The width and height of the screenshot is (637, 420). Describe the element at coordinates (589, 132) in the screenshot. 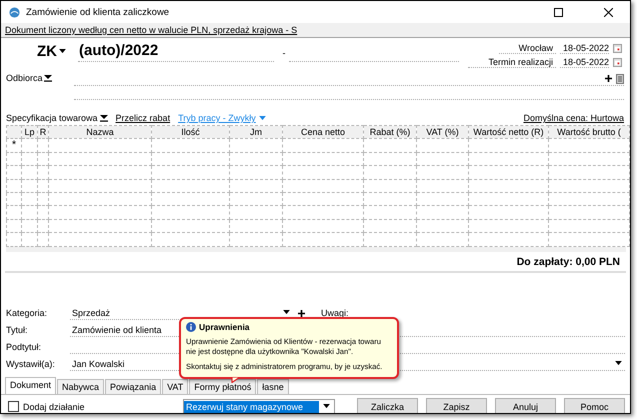

I see `column-header: Wartość brutto (` at that location.